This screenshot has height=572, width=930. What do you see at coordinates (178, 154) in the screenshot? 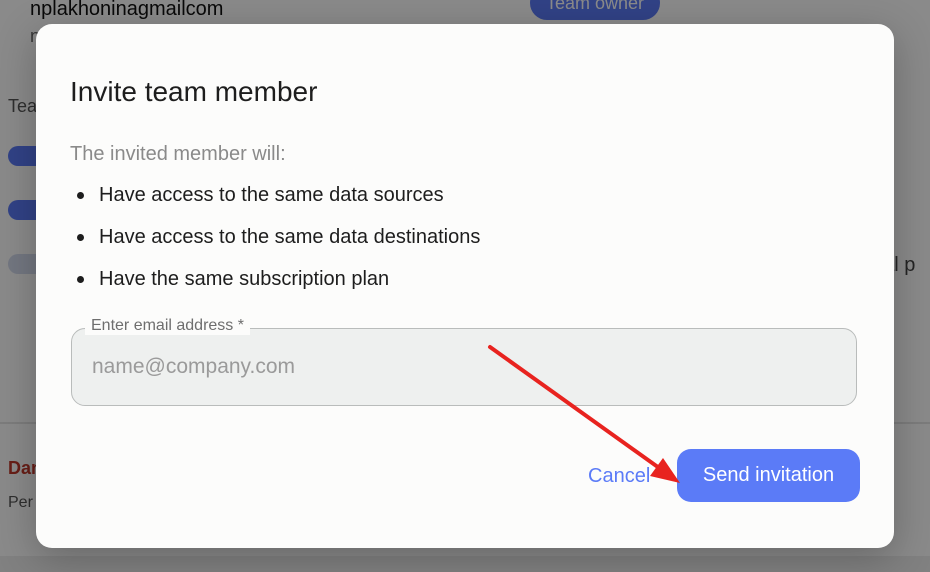
I see `dialog-intro: The invited member will:` at bounding box center [178, 154].